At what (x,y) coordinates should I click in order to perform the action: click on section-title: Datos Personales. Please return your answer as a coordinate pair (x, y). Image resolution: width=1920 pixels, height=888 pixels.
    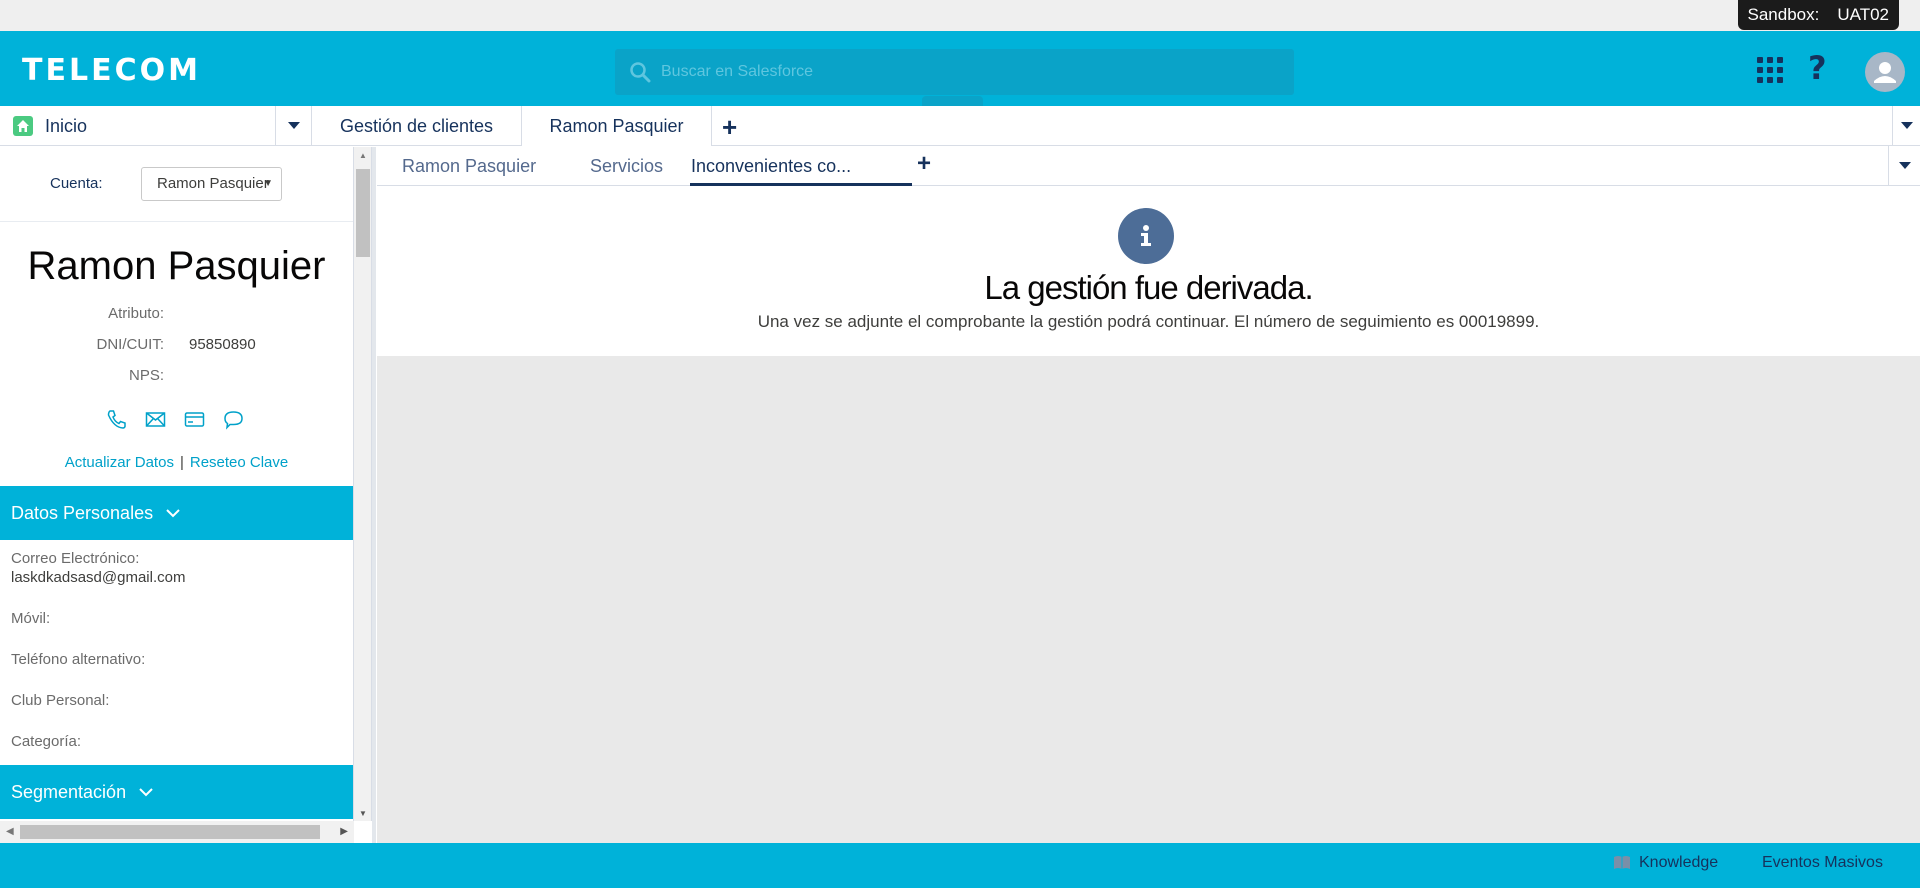
    Looking at the image, I should click on (82, 512).